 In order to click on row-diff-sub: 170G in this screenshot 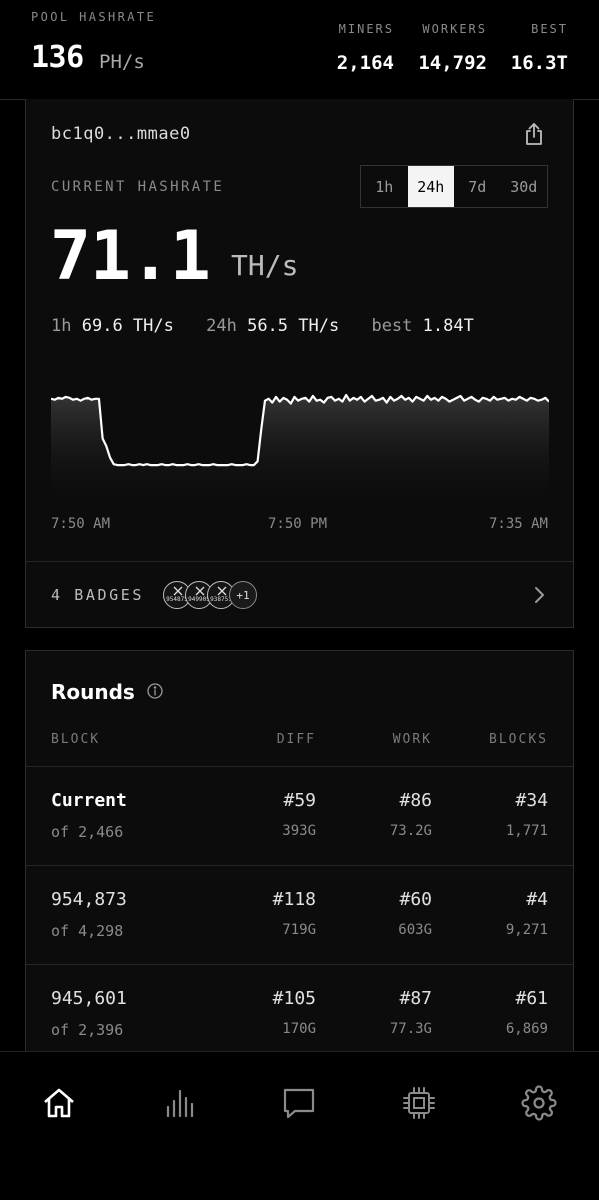, I will do `click(299, 1029)`.